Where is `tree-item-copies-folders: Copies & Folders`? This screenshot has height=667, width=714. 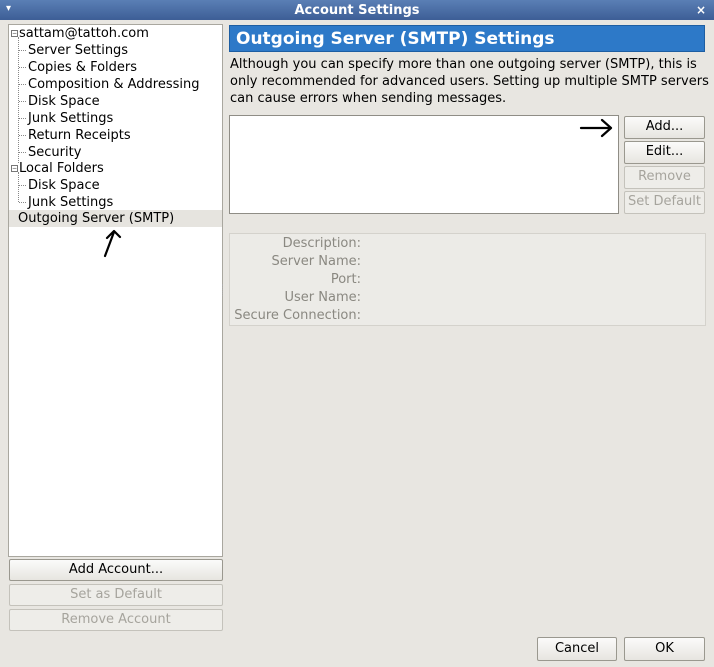
tree-item-copies-folders: Copies & Folders is located at coordinates (115, 67).